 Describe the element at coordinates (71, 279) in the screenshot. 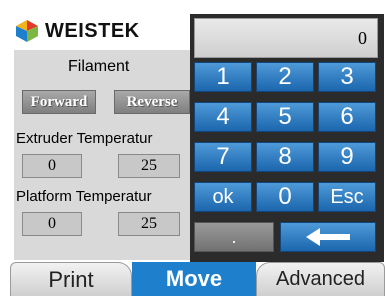

I see `tab-print: Print` at that location.